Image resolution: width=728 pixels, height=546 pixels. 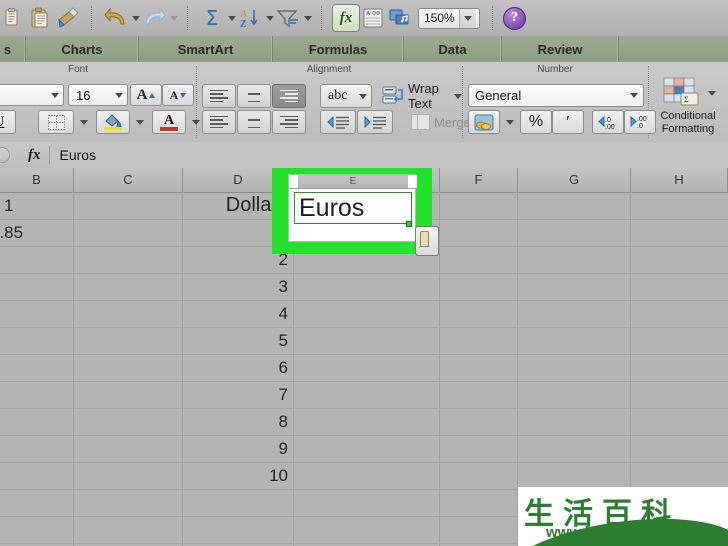 What do you see at coordinates (232, 18) in the screenshot?
I see `autosum-dropdown-icon` at bounding box center [232, 18].